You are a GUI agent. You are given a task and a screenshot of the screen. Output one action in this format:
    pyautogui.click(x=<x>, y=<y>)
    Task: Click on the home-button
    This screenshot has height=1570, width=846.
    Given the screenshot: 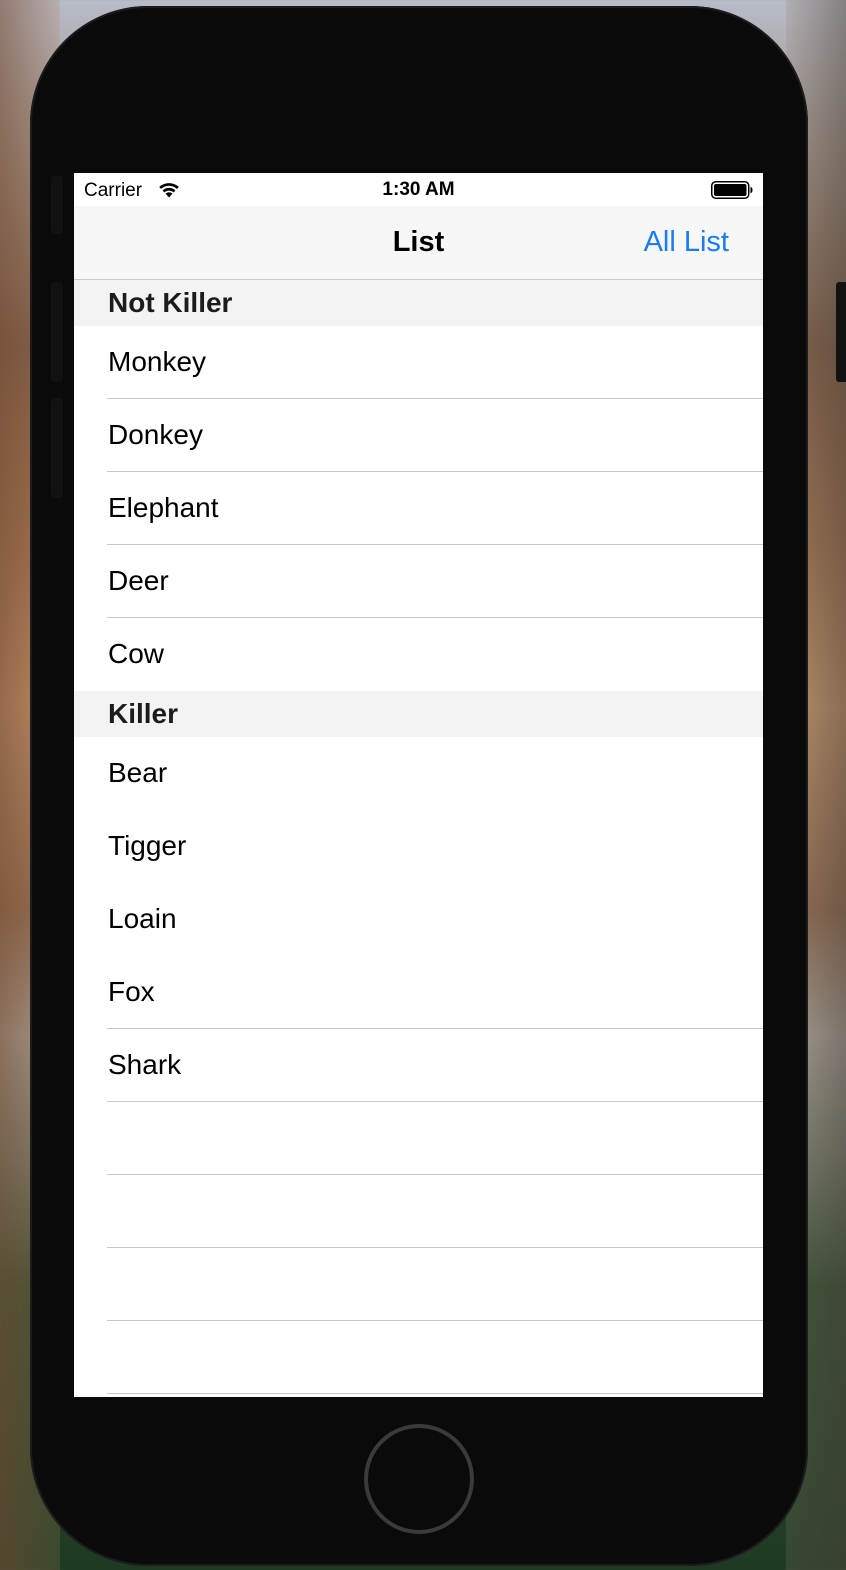 What is the action you would take?
    pyautogui.click(x=419, y=1479)
    